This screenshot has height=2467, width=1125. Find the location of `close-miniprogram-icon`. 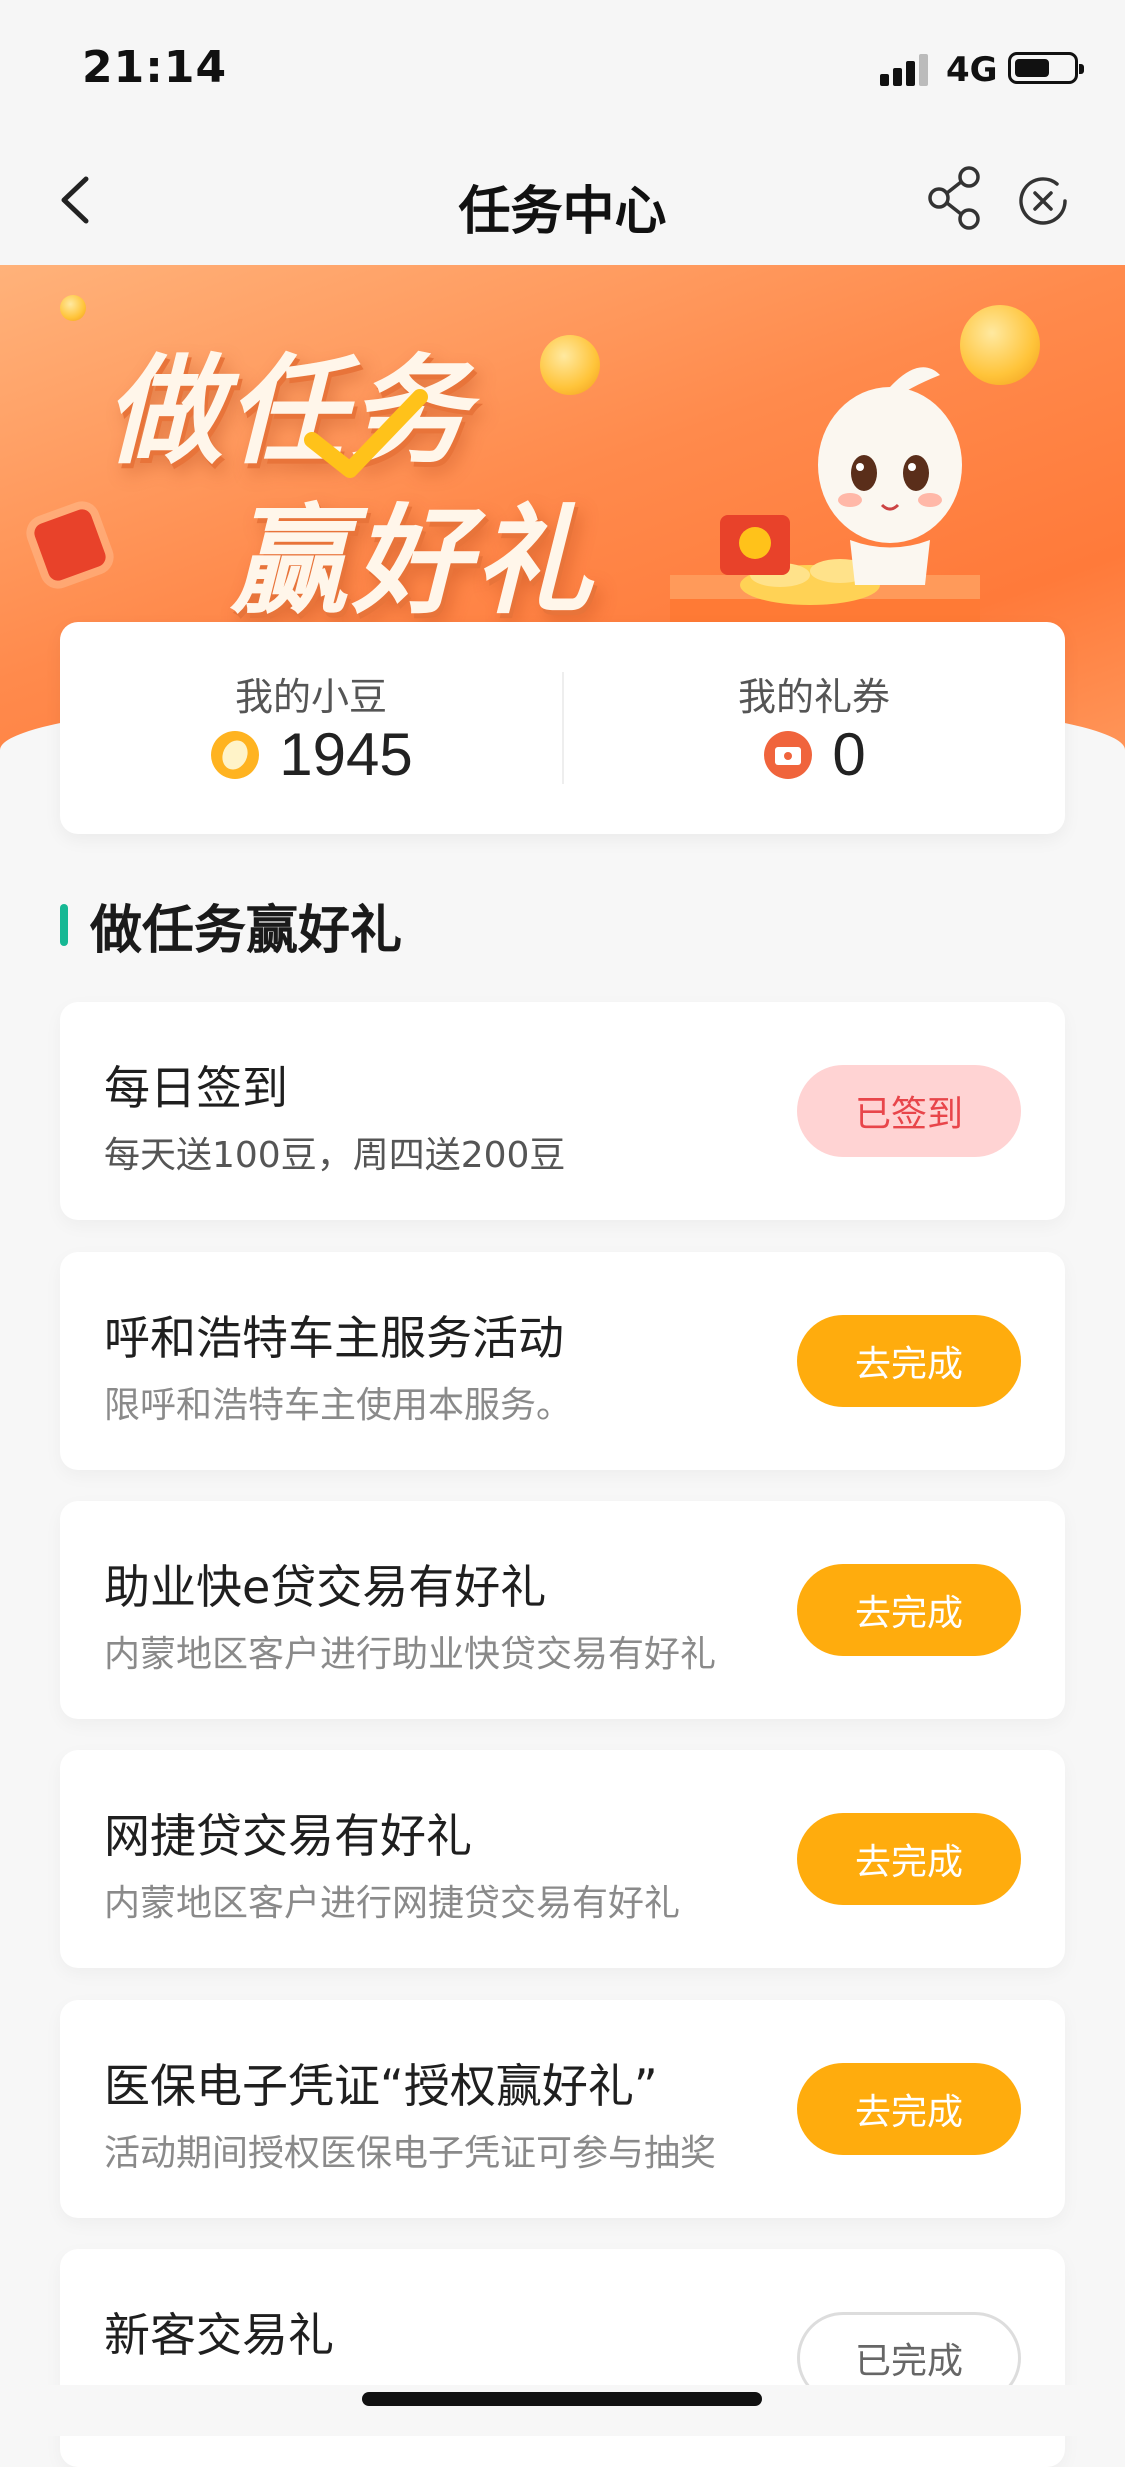

close-miniprogram-icon is located at coordinates (1043, 201).